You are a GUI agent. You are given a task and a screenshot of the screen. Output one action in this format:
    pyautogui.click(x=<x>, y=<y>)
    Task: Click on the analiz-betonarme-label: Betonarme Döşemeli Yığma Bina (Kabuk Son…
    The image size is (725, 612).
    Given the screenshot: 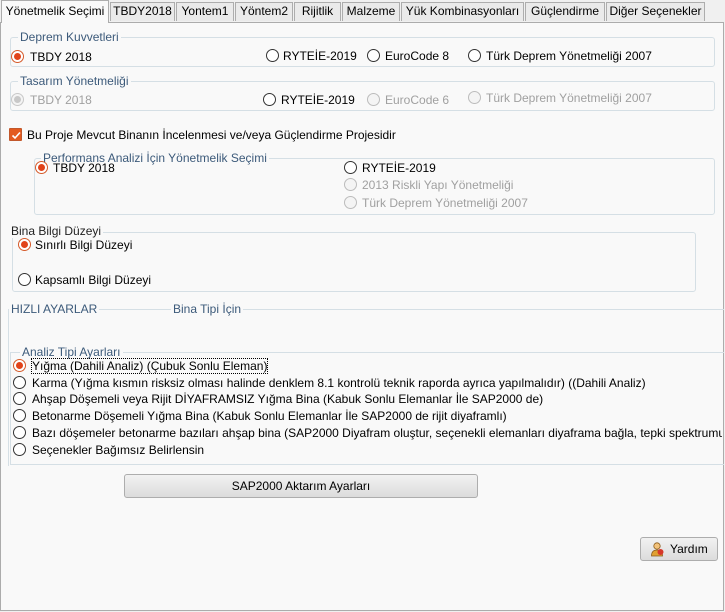 What is the action you would take?
    pyautogui.click(x=269, y=416)
    